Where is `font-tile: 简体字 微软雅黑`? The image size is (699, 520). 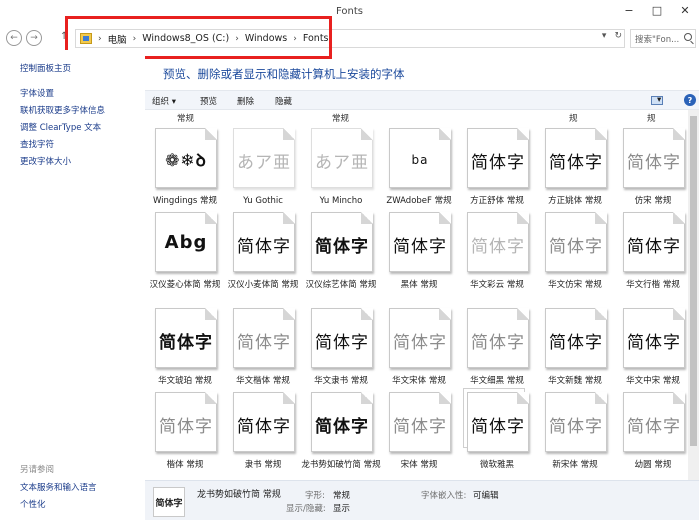 font-tile: 简体字 微软雅黑 is located at coordinates (497, 435).